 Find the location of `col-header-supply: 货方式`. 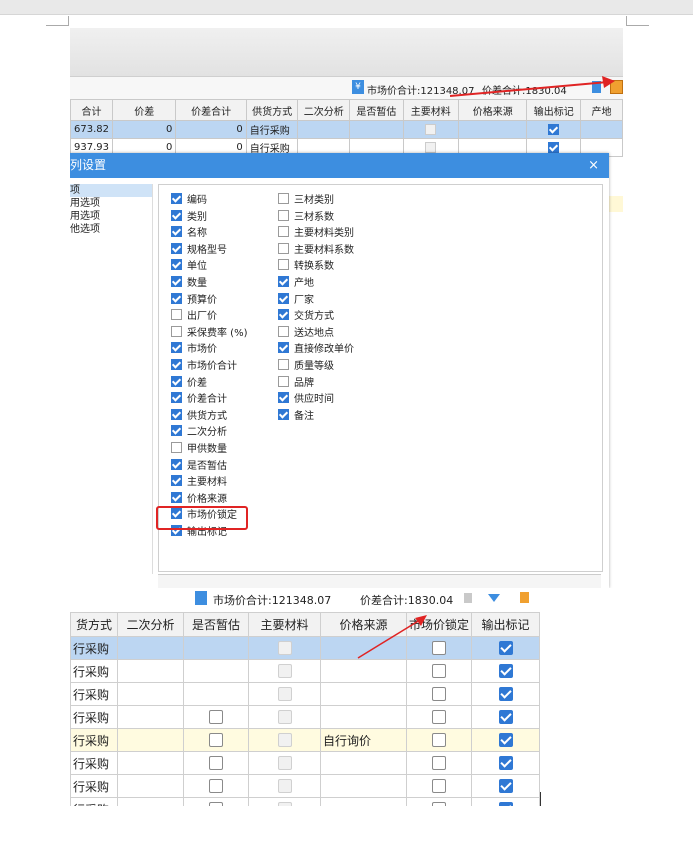

col-header-supply: 货方式 is located at coordinates (94, 624).